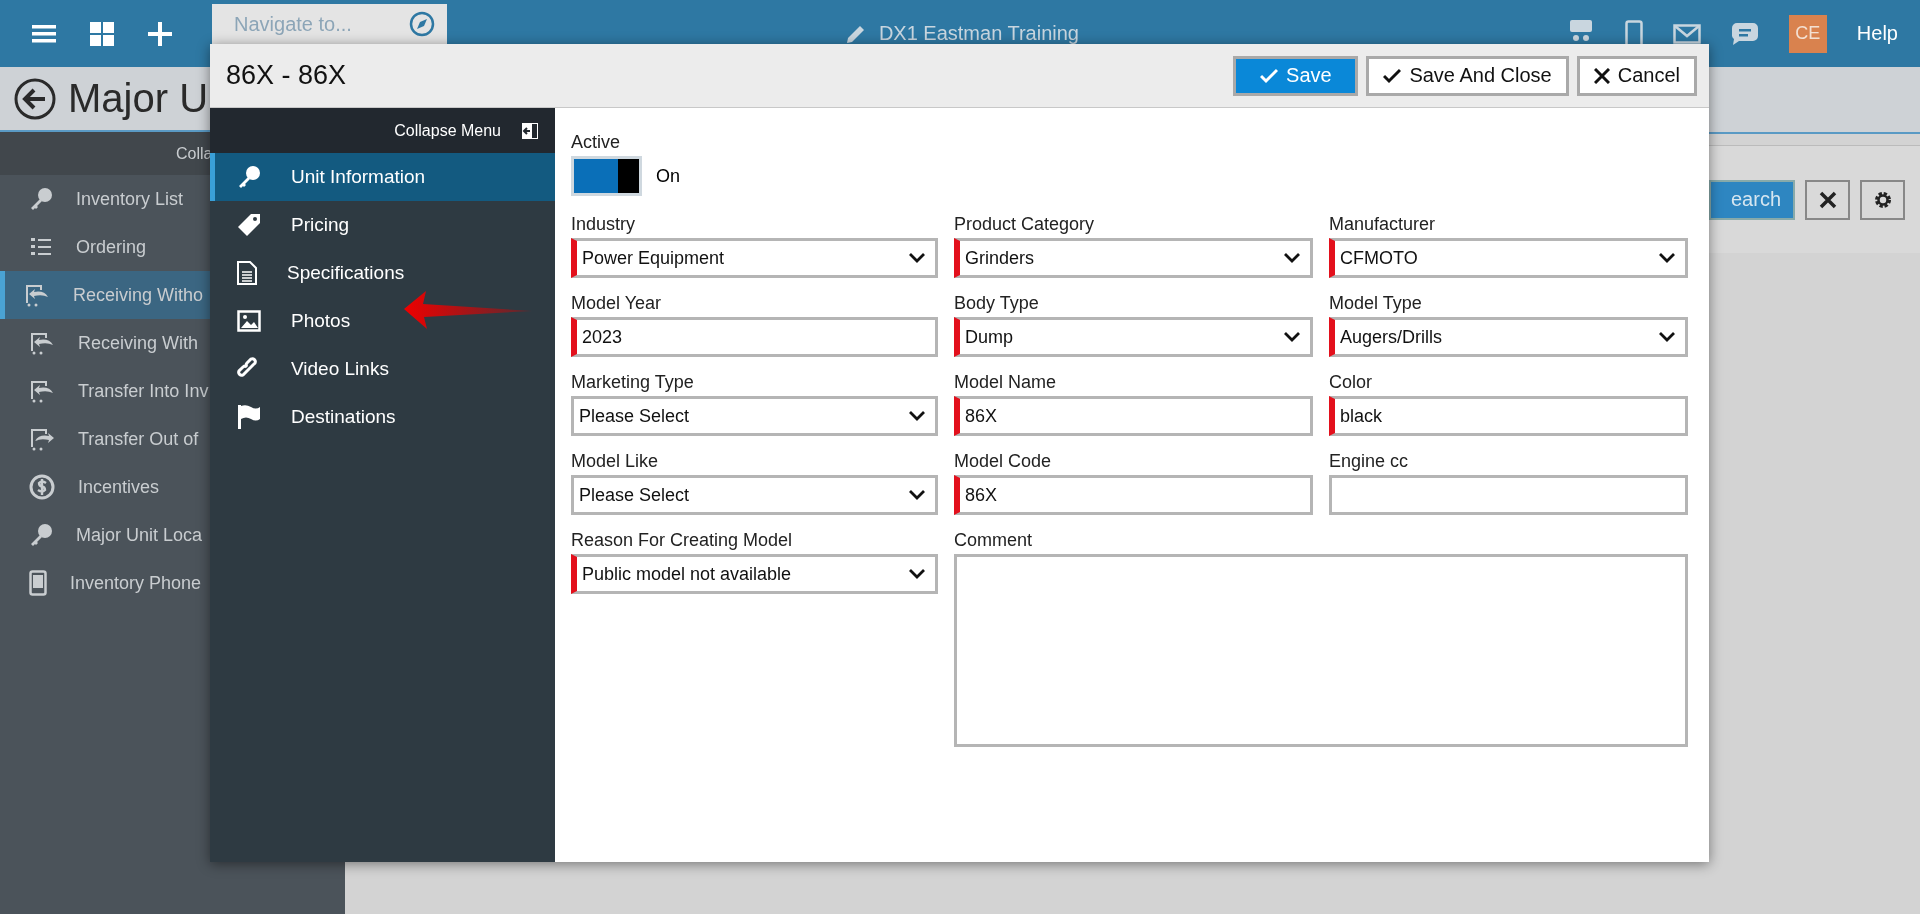  Describe the element at coordinates (44, 33) in the screenshot. I see `menu-icon` at that location.